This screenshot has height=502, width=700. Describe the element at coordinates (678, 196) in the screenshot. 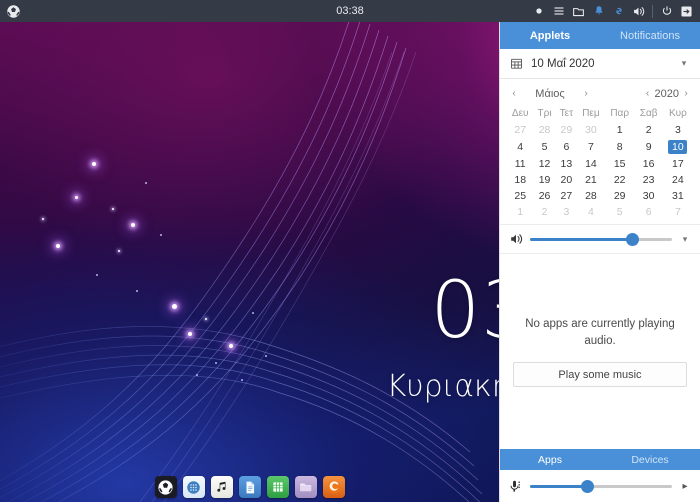

I see `calendar-day-cell: 31` at that location.